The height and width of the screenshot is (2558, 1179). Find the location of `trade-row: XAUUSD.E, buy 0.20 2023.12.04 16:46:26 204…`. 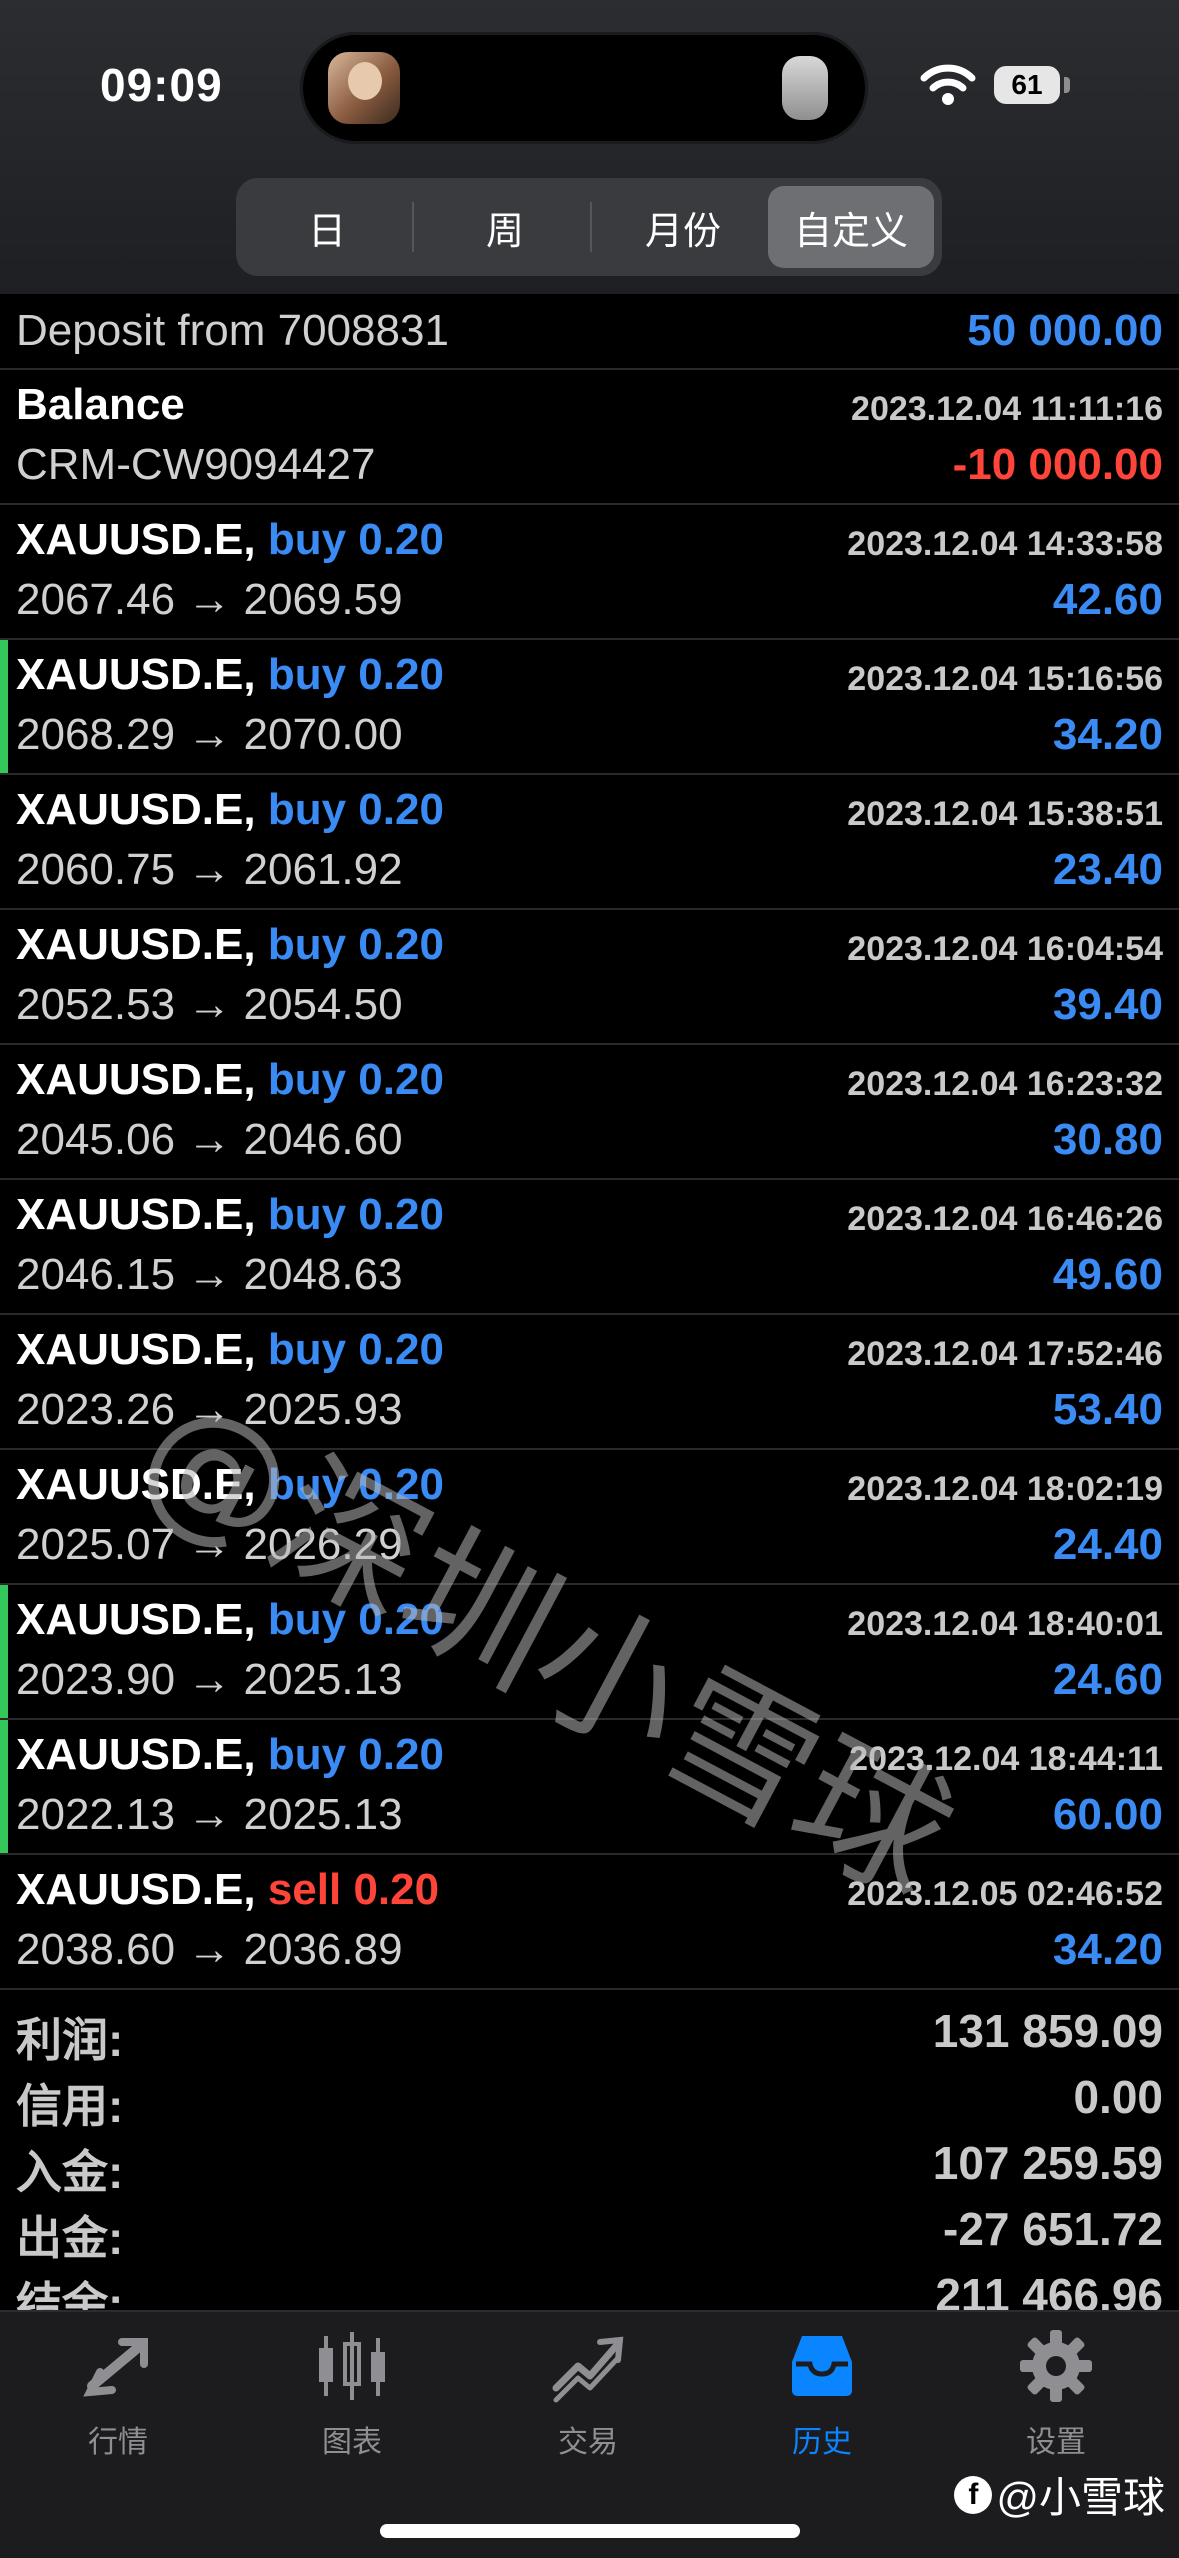

trade-row: XAUUSD.E, buy 0.20 2023.12.04 16:46:26 204… is located at coordinates (589, 1247).